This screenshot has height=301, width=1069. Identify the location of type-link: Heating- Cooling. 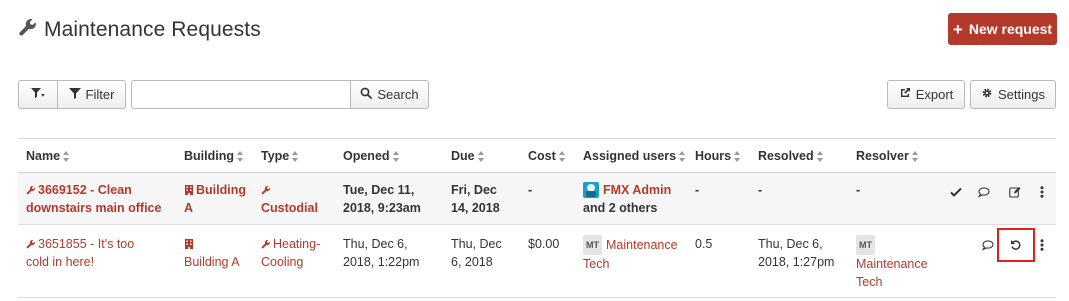
(298, 253).